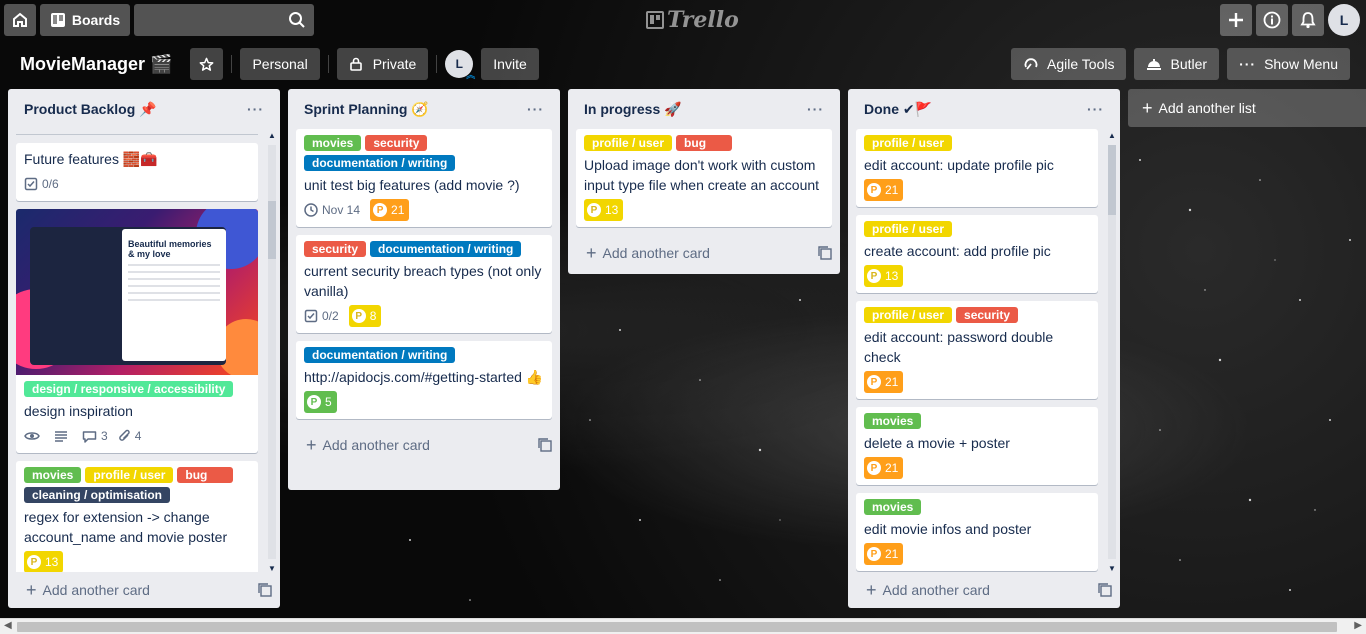  I want to click on comment-icon, so click(89, 436).